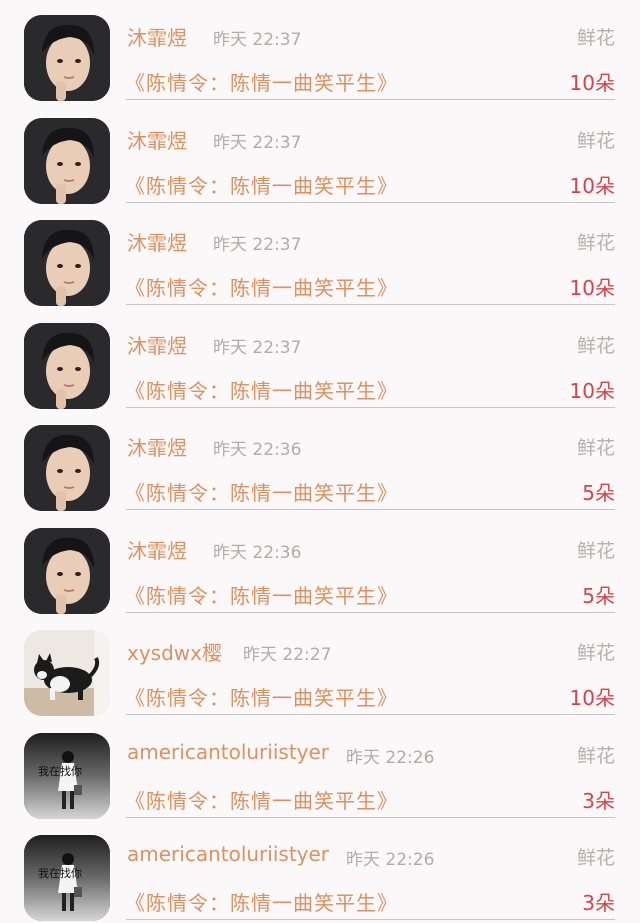  I want to click on cat-icon, so click(67, 673).